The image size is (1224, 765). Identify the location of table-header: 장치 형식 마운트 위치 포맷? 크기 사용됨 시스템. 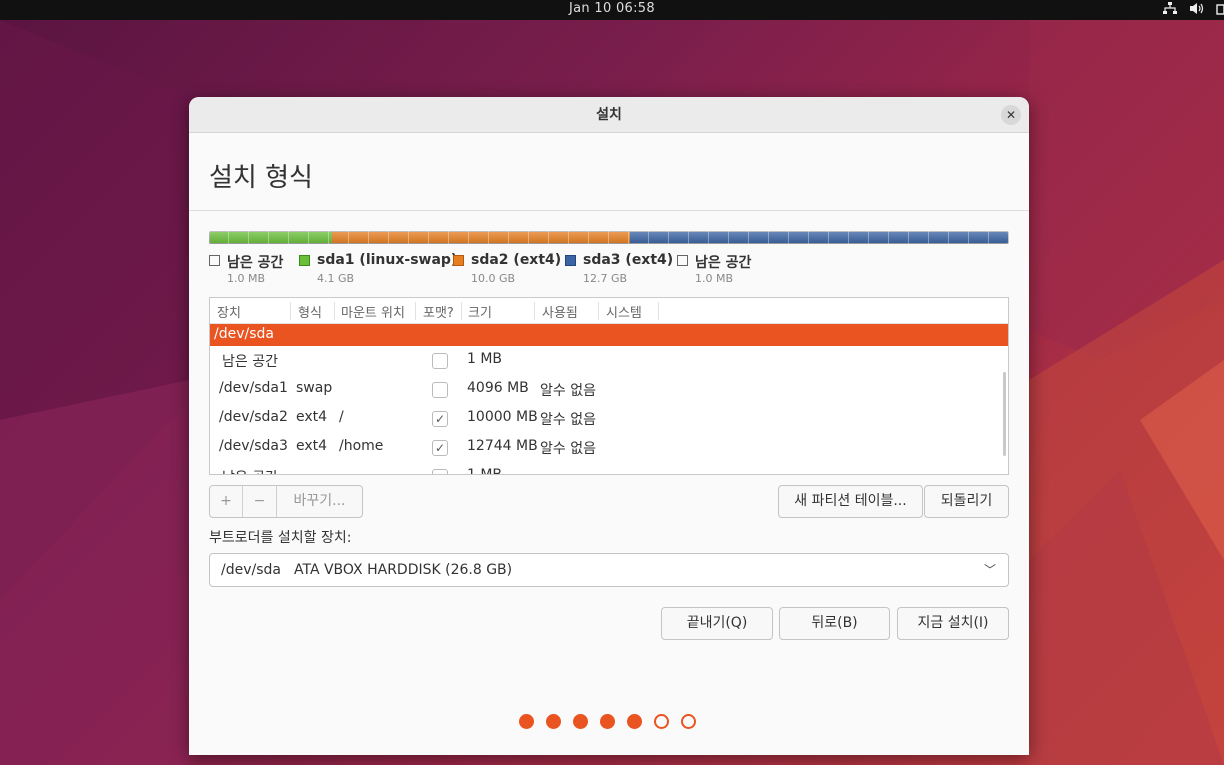
(609, 311).